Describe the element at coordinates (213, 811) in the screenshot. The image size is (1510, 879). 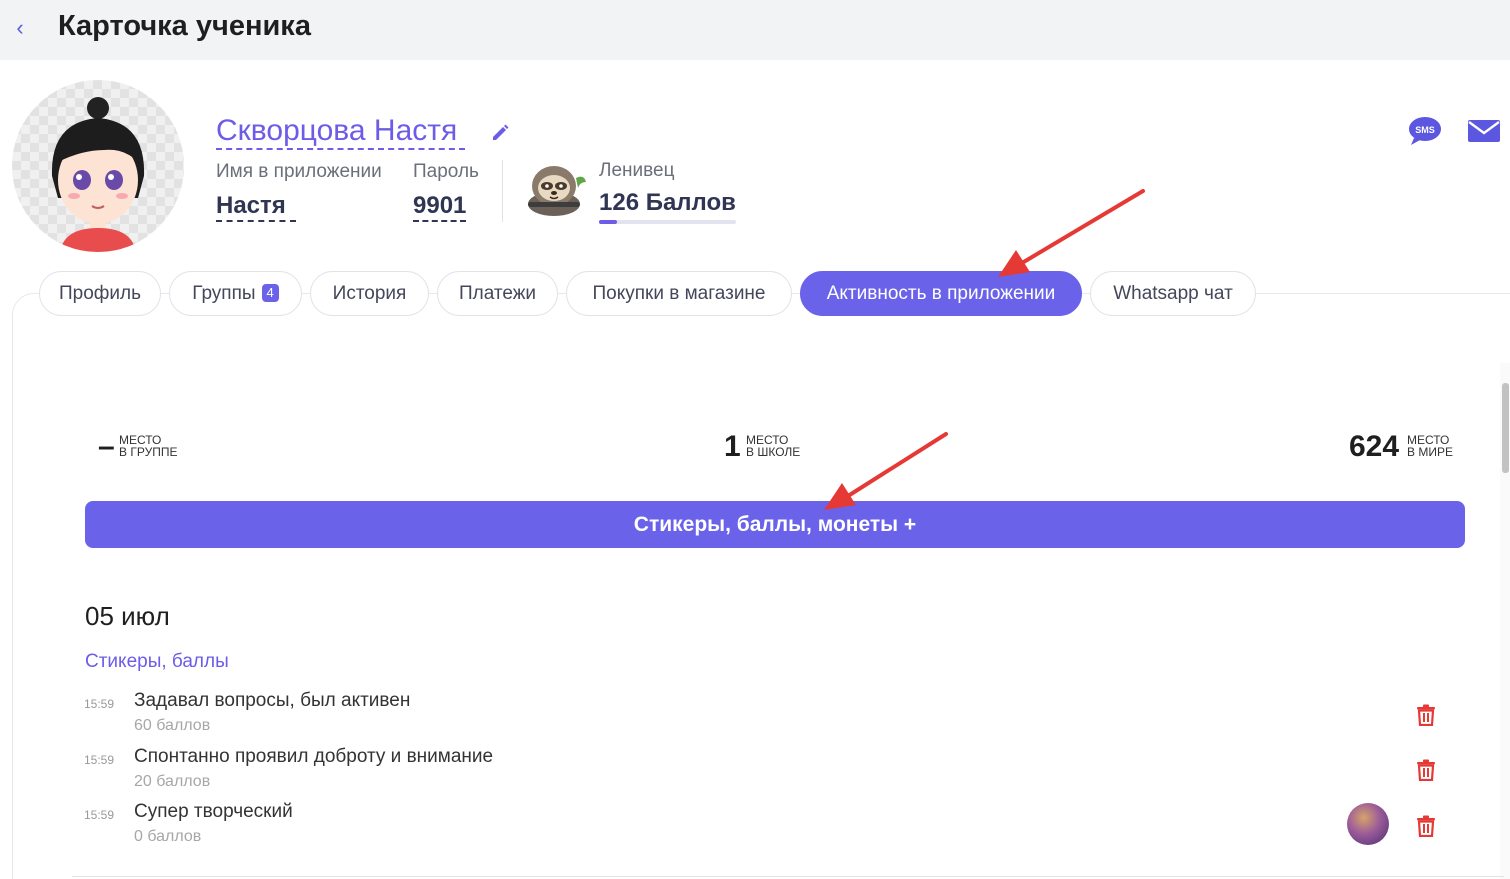
I see `activity-item-text: Супер творческий` at that location.